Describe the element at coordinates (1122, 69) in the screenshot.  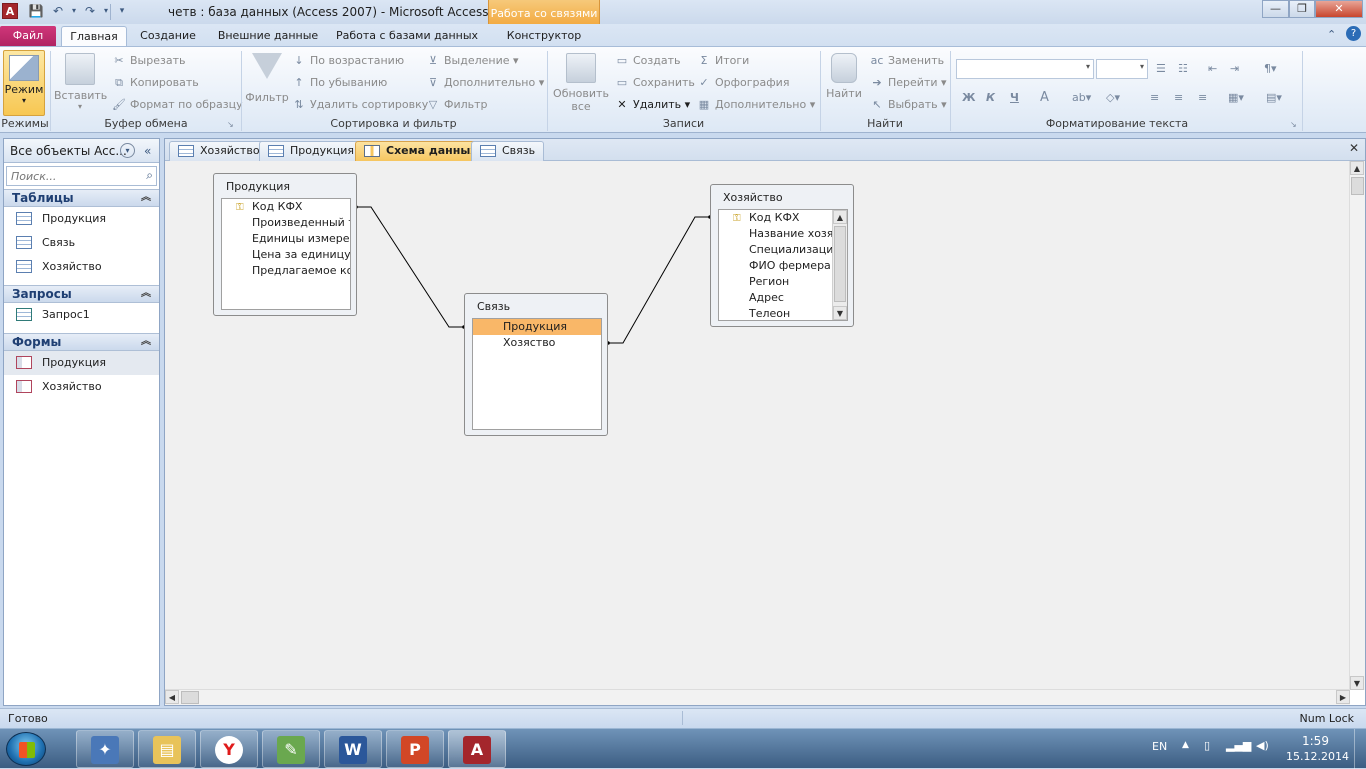
I see `font-size-combo: ▾` at that location.